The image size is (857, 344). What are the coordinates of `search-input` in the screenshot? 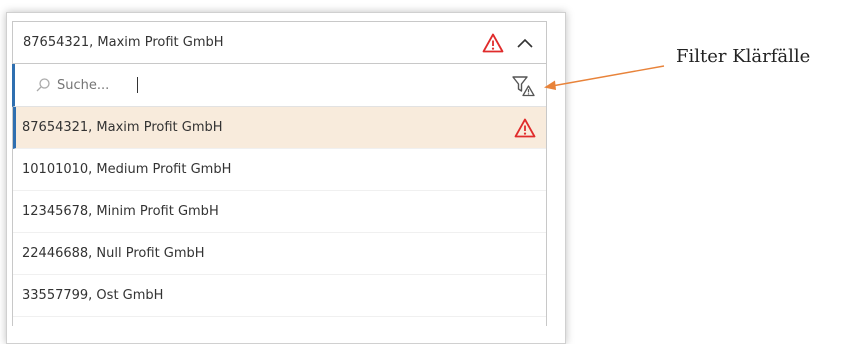 It's located at (97, 85).